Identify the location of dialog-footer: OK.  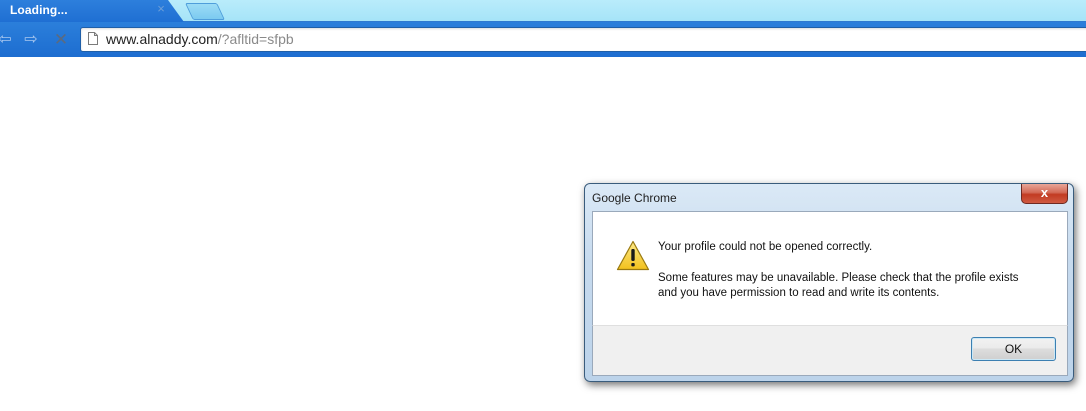
(830, 350).